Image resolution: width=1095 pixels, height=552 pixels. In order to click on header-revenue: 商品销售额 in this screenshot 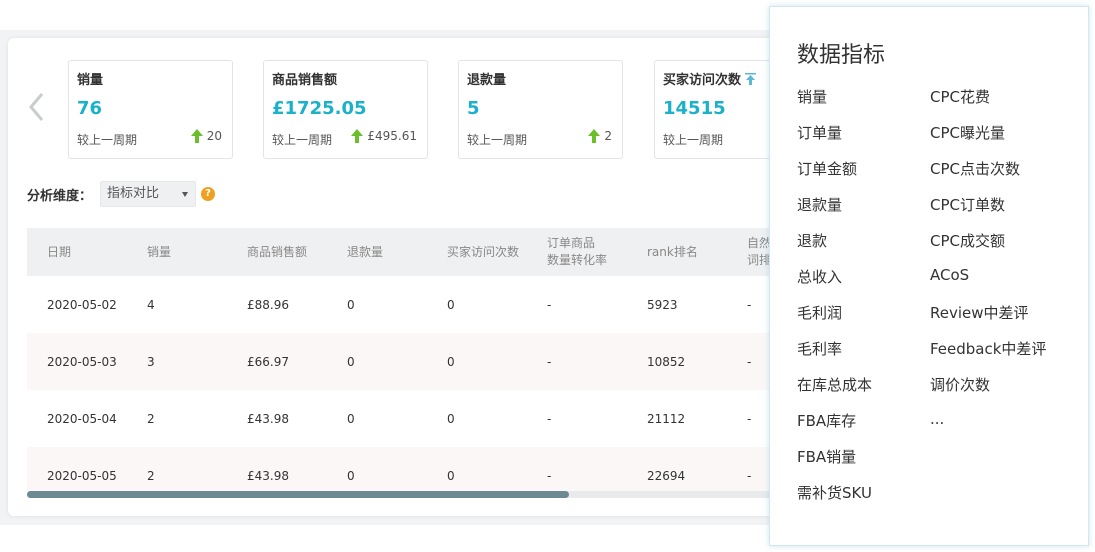, I will do `click(277, 252)`.